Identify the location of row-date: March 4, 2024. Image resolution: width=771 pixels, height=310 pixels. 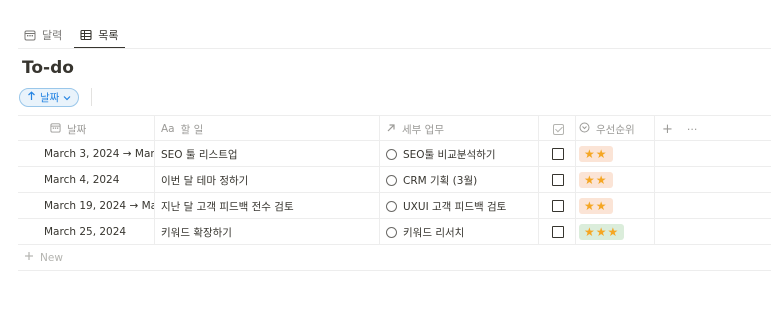
(99, 180).